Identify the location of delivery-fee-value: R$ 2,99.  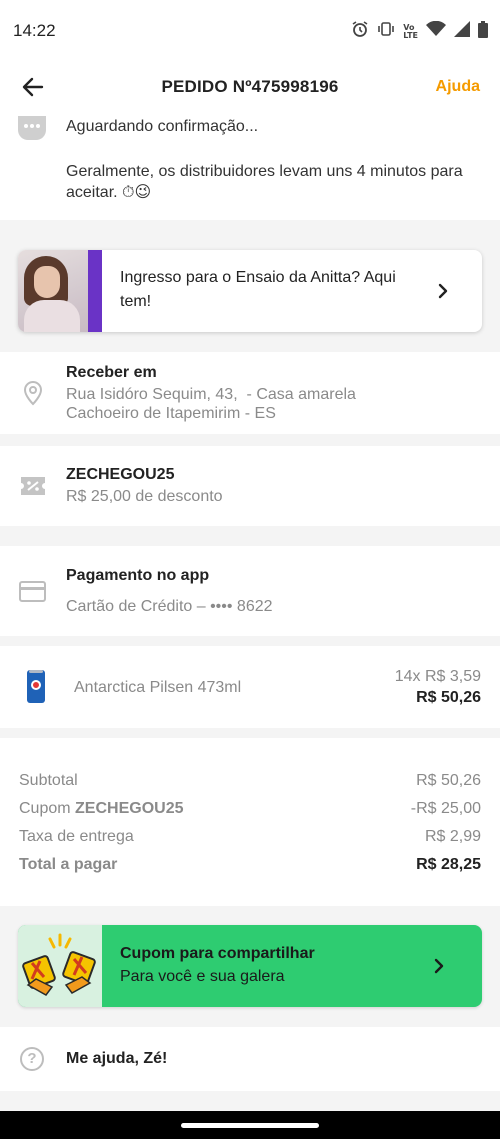
(452, 836).